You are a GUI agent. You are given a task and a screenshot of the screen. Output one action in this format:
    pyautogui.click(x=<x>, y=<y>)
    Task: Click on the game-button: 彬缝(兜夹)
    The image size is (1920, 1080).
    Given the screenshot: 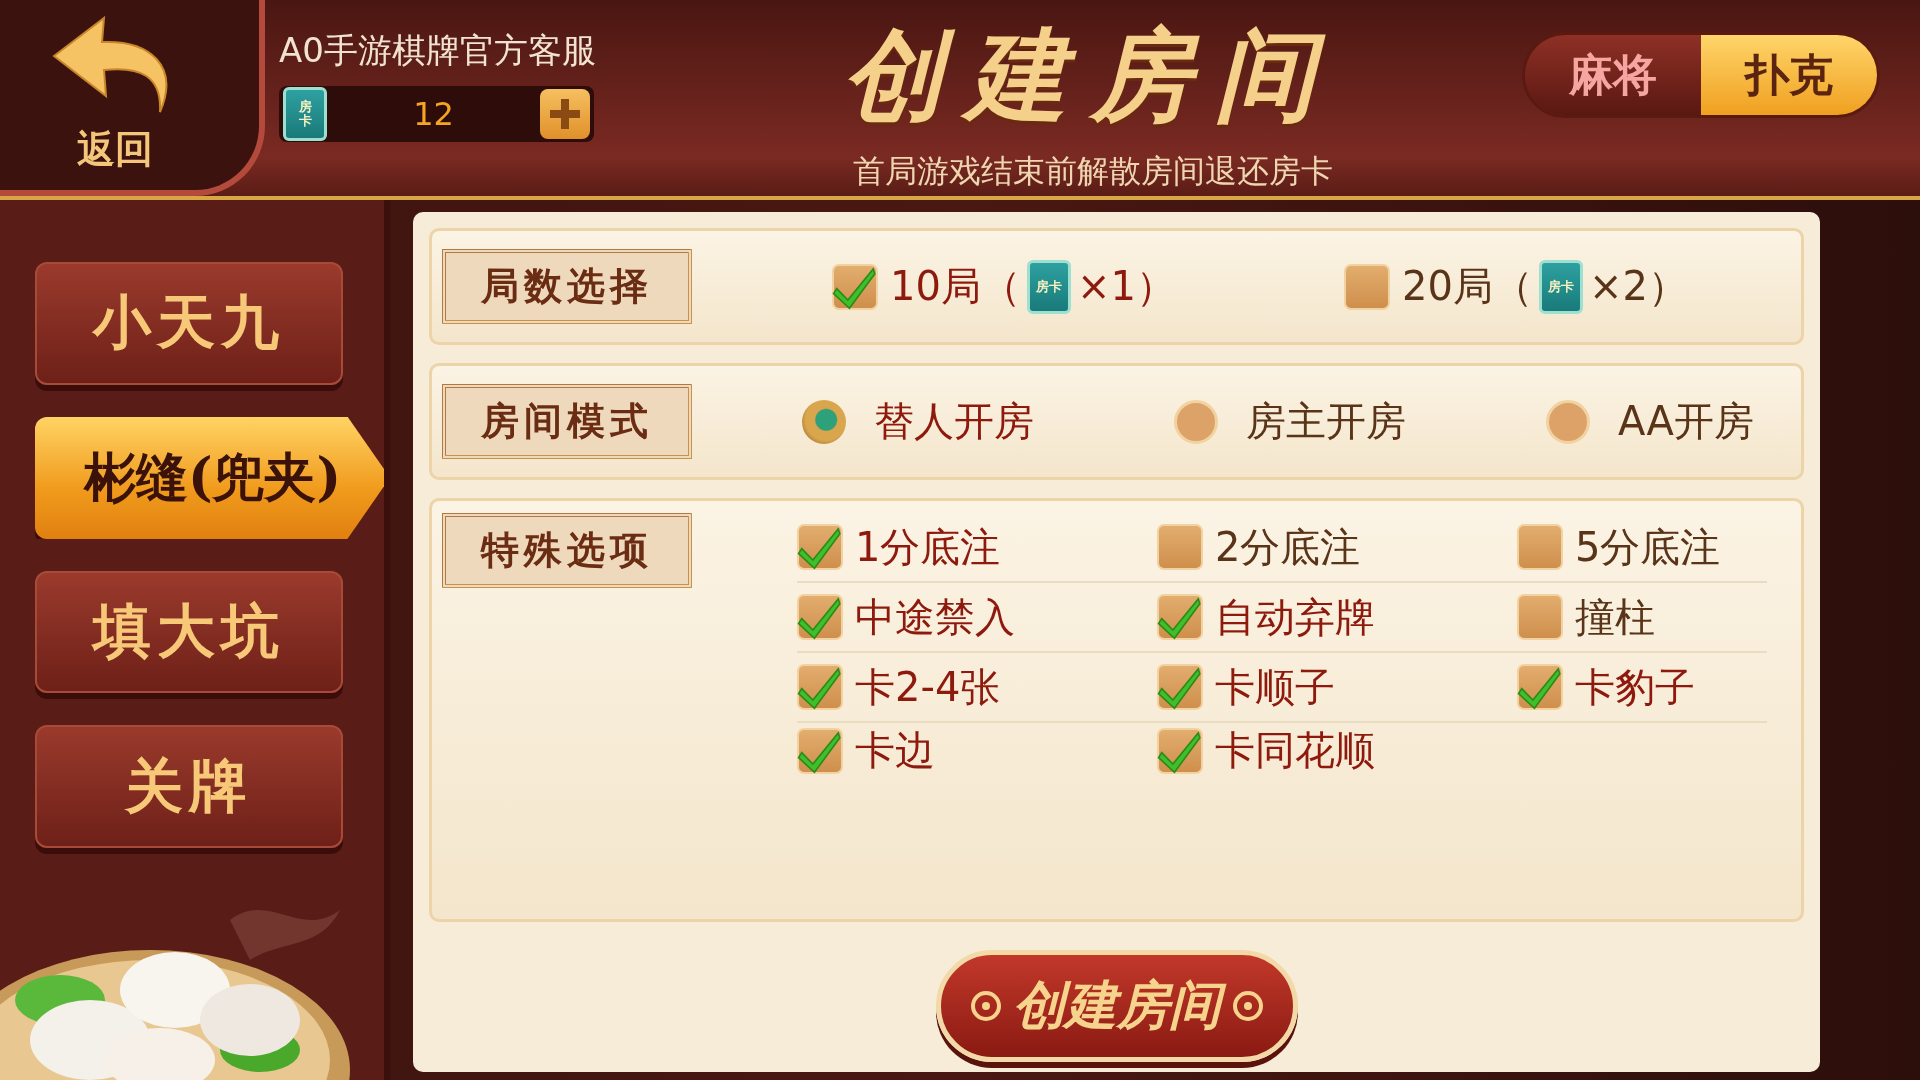 What is the action you would take?
    pyautogui.click(x=209, y=477)
    